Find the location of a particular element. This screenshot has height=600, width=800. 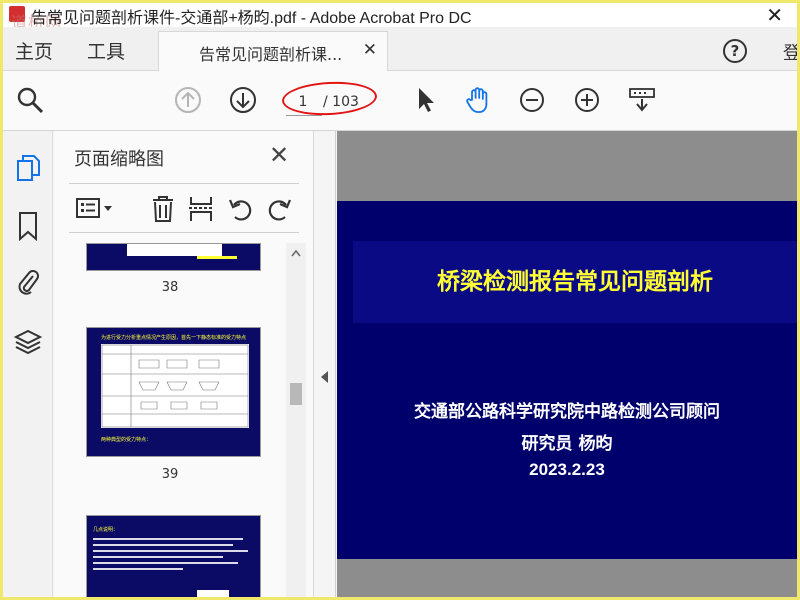

document-tab: 告常见问题剖析课... ✕ is located at coordinates (273, 51).